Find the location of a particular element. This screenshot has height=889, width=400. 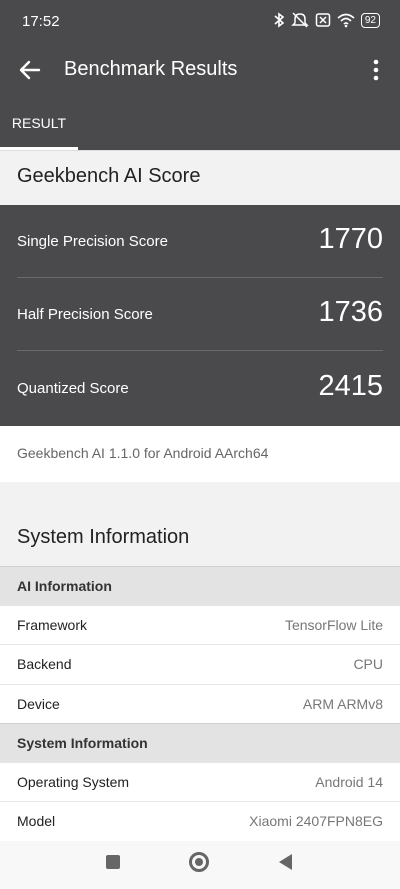

app-bar: Benchmark Results is located at coordinates (200, 70).